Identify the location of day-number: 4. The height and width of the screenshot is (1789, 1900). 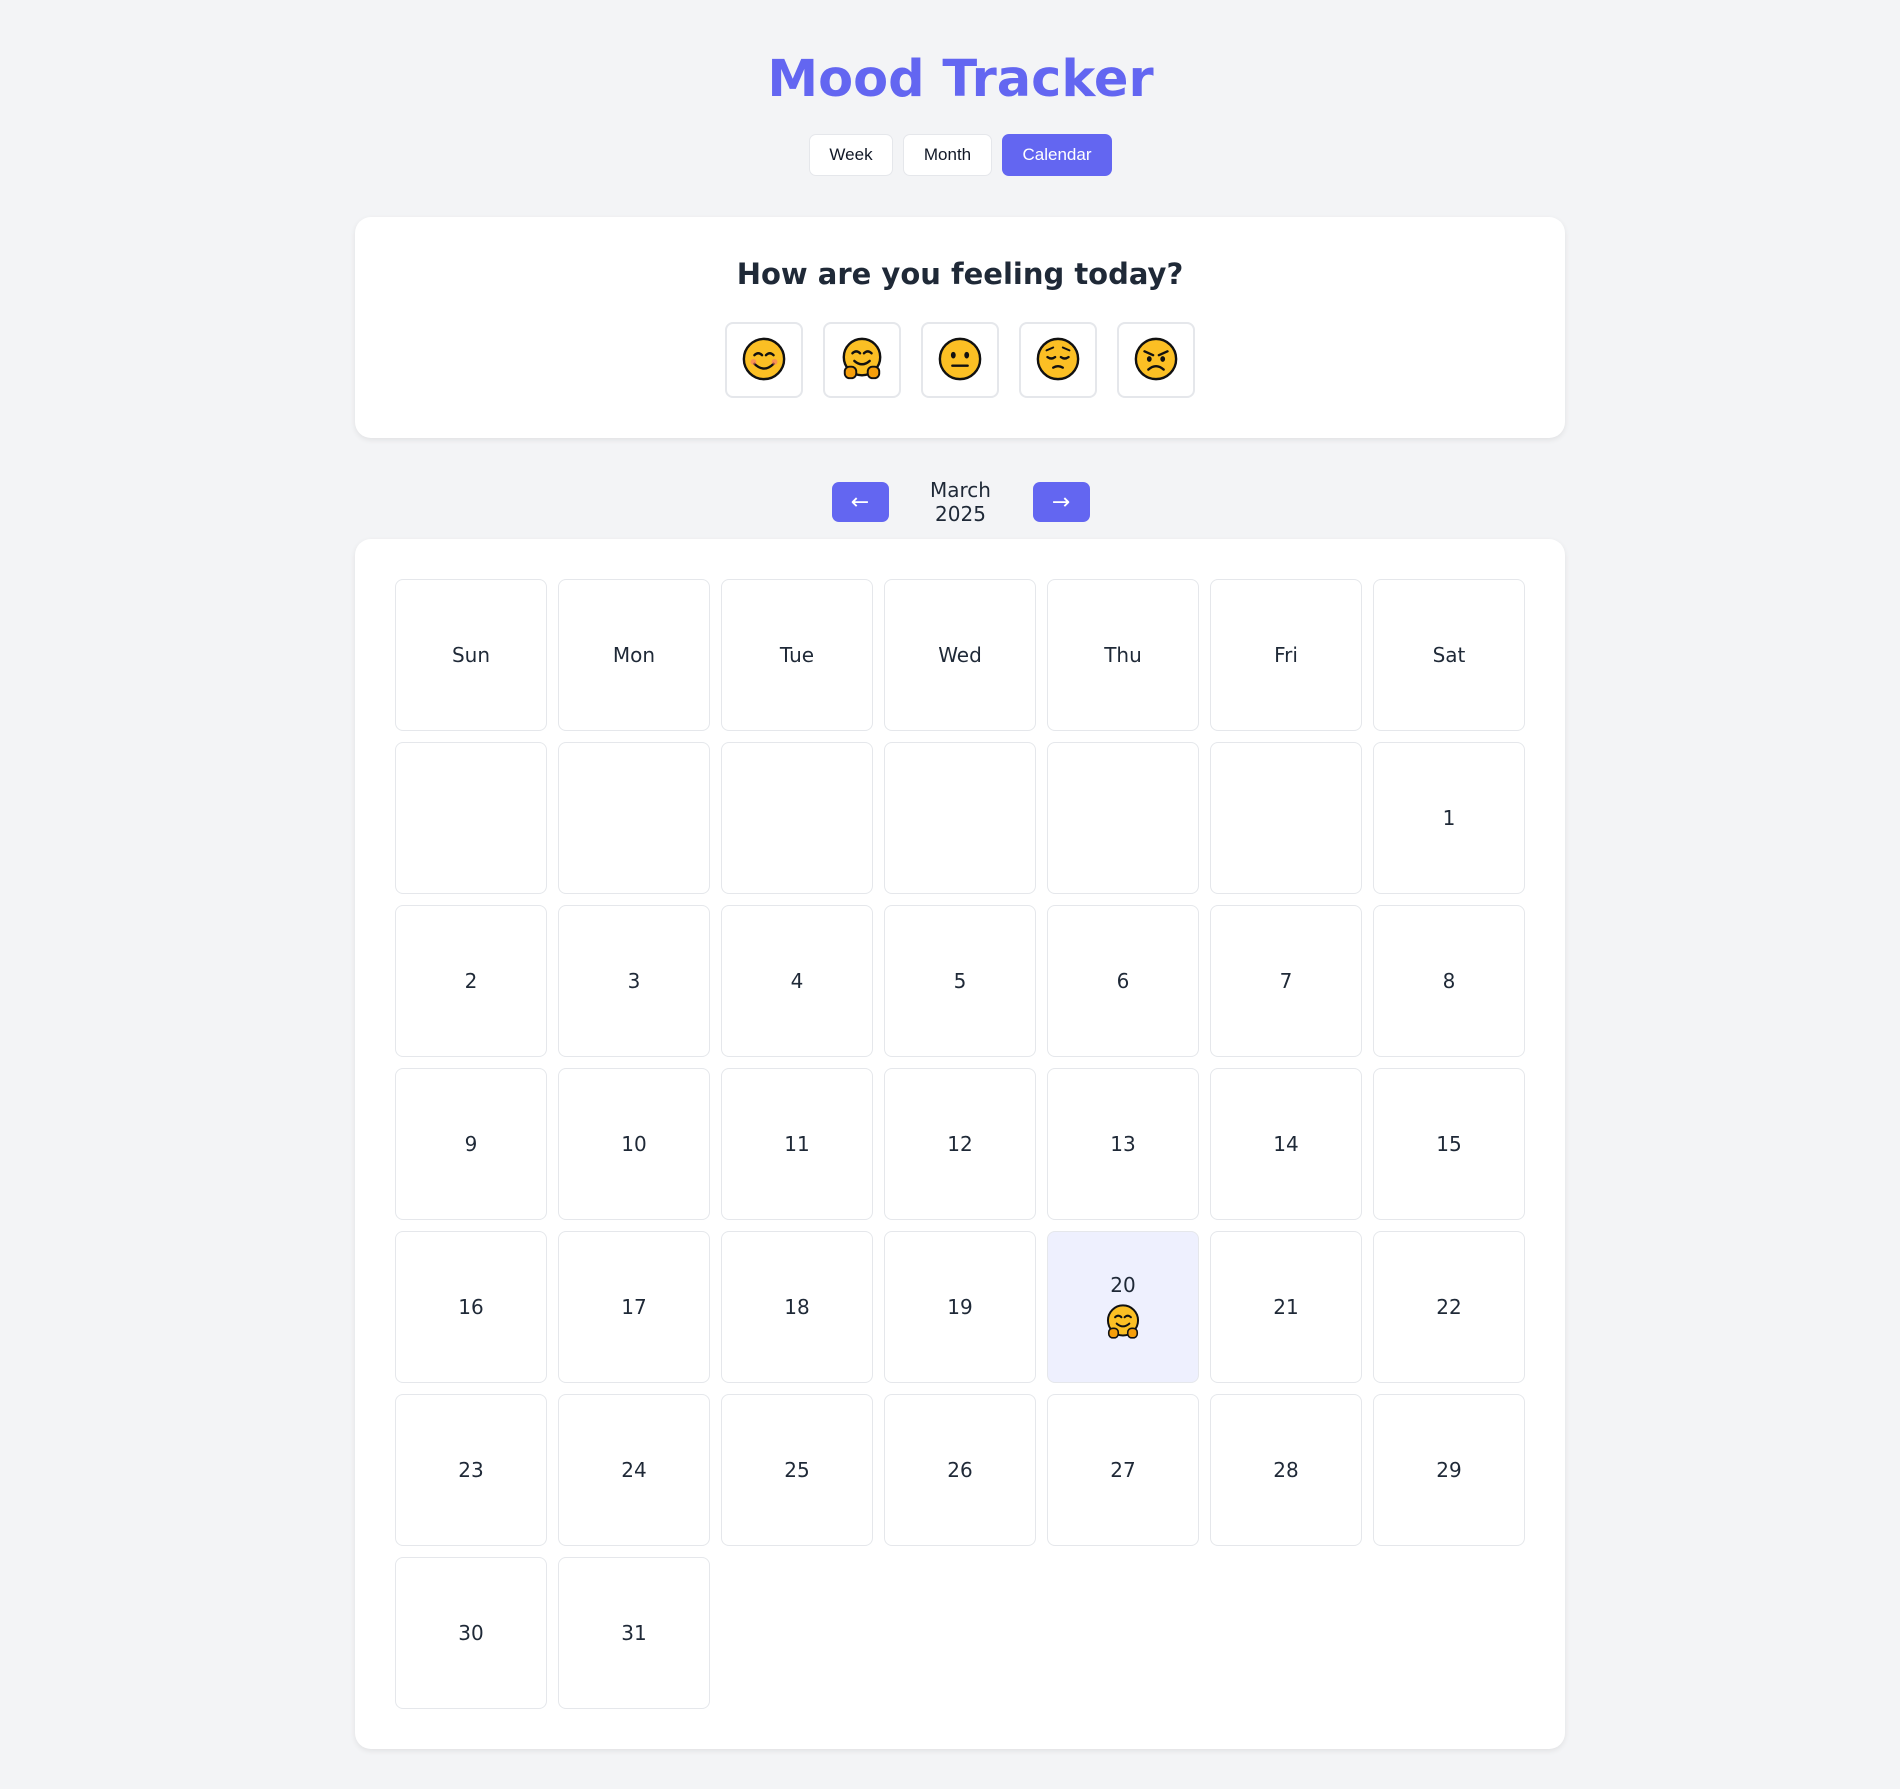
(797, 981).